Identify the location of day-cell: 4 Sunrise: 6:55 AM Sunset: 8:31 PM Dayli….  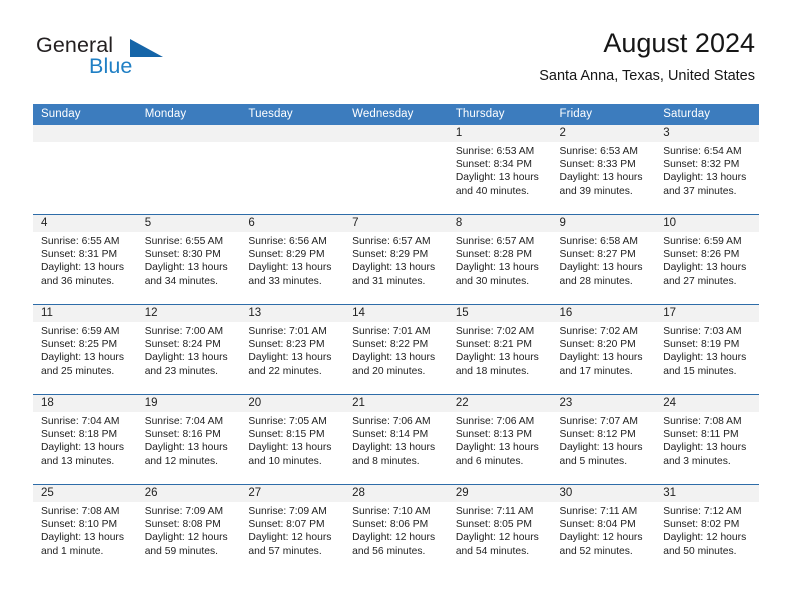
(85, 259).